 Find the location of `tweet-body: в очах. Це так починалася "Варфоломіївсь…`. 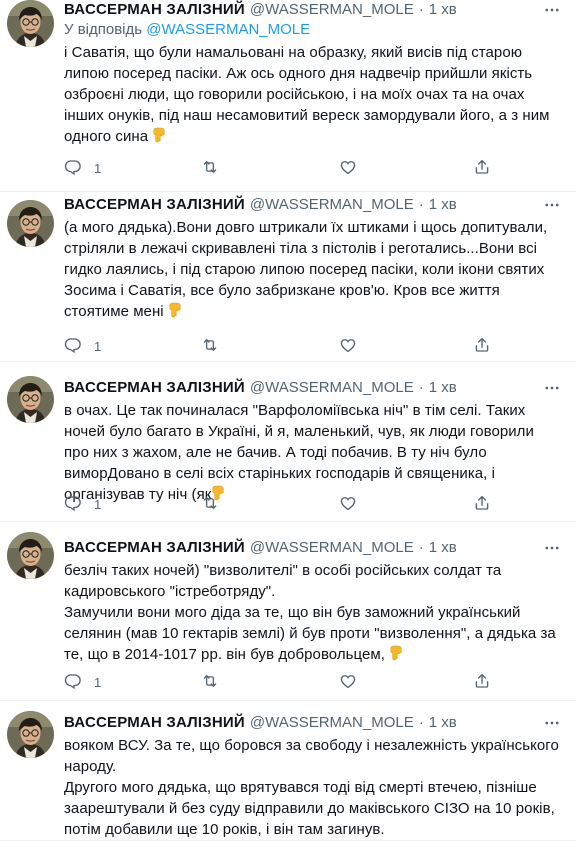

tweet-body: в очах. Це так починалася "Варфоломіївсь… is located at coordinates (299, 452).